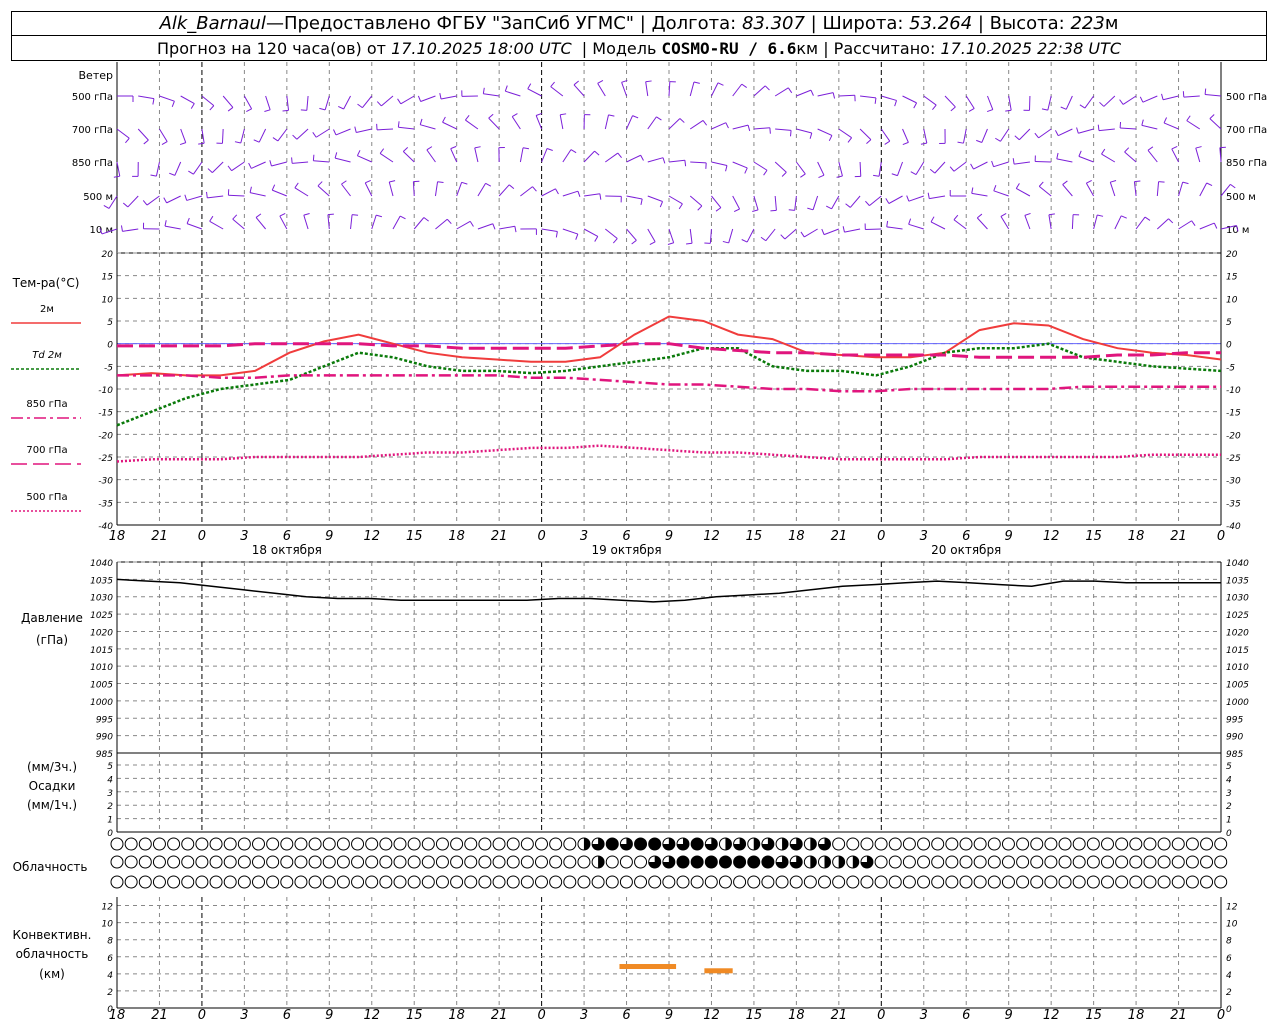 The height and width of the screenshot is (1024, 1280). What do you see at coordinates (371, 536) in the screenshot?
I see `time-tick-label: 12` at bounding box center [371, 536].